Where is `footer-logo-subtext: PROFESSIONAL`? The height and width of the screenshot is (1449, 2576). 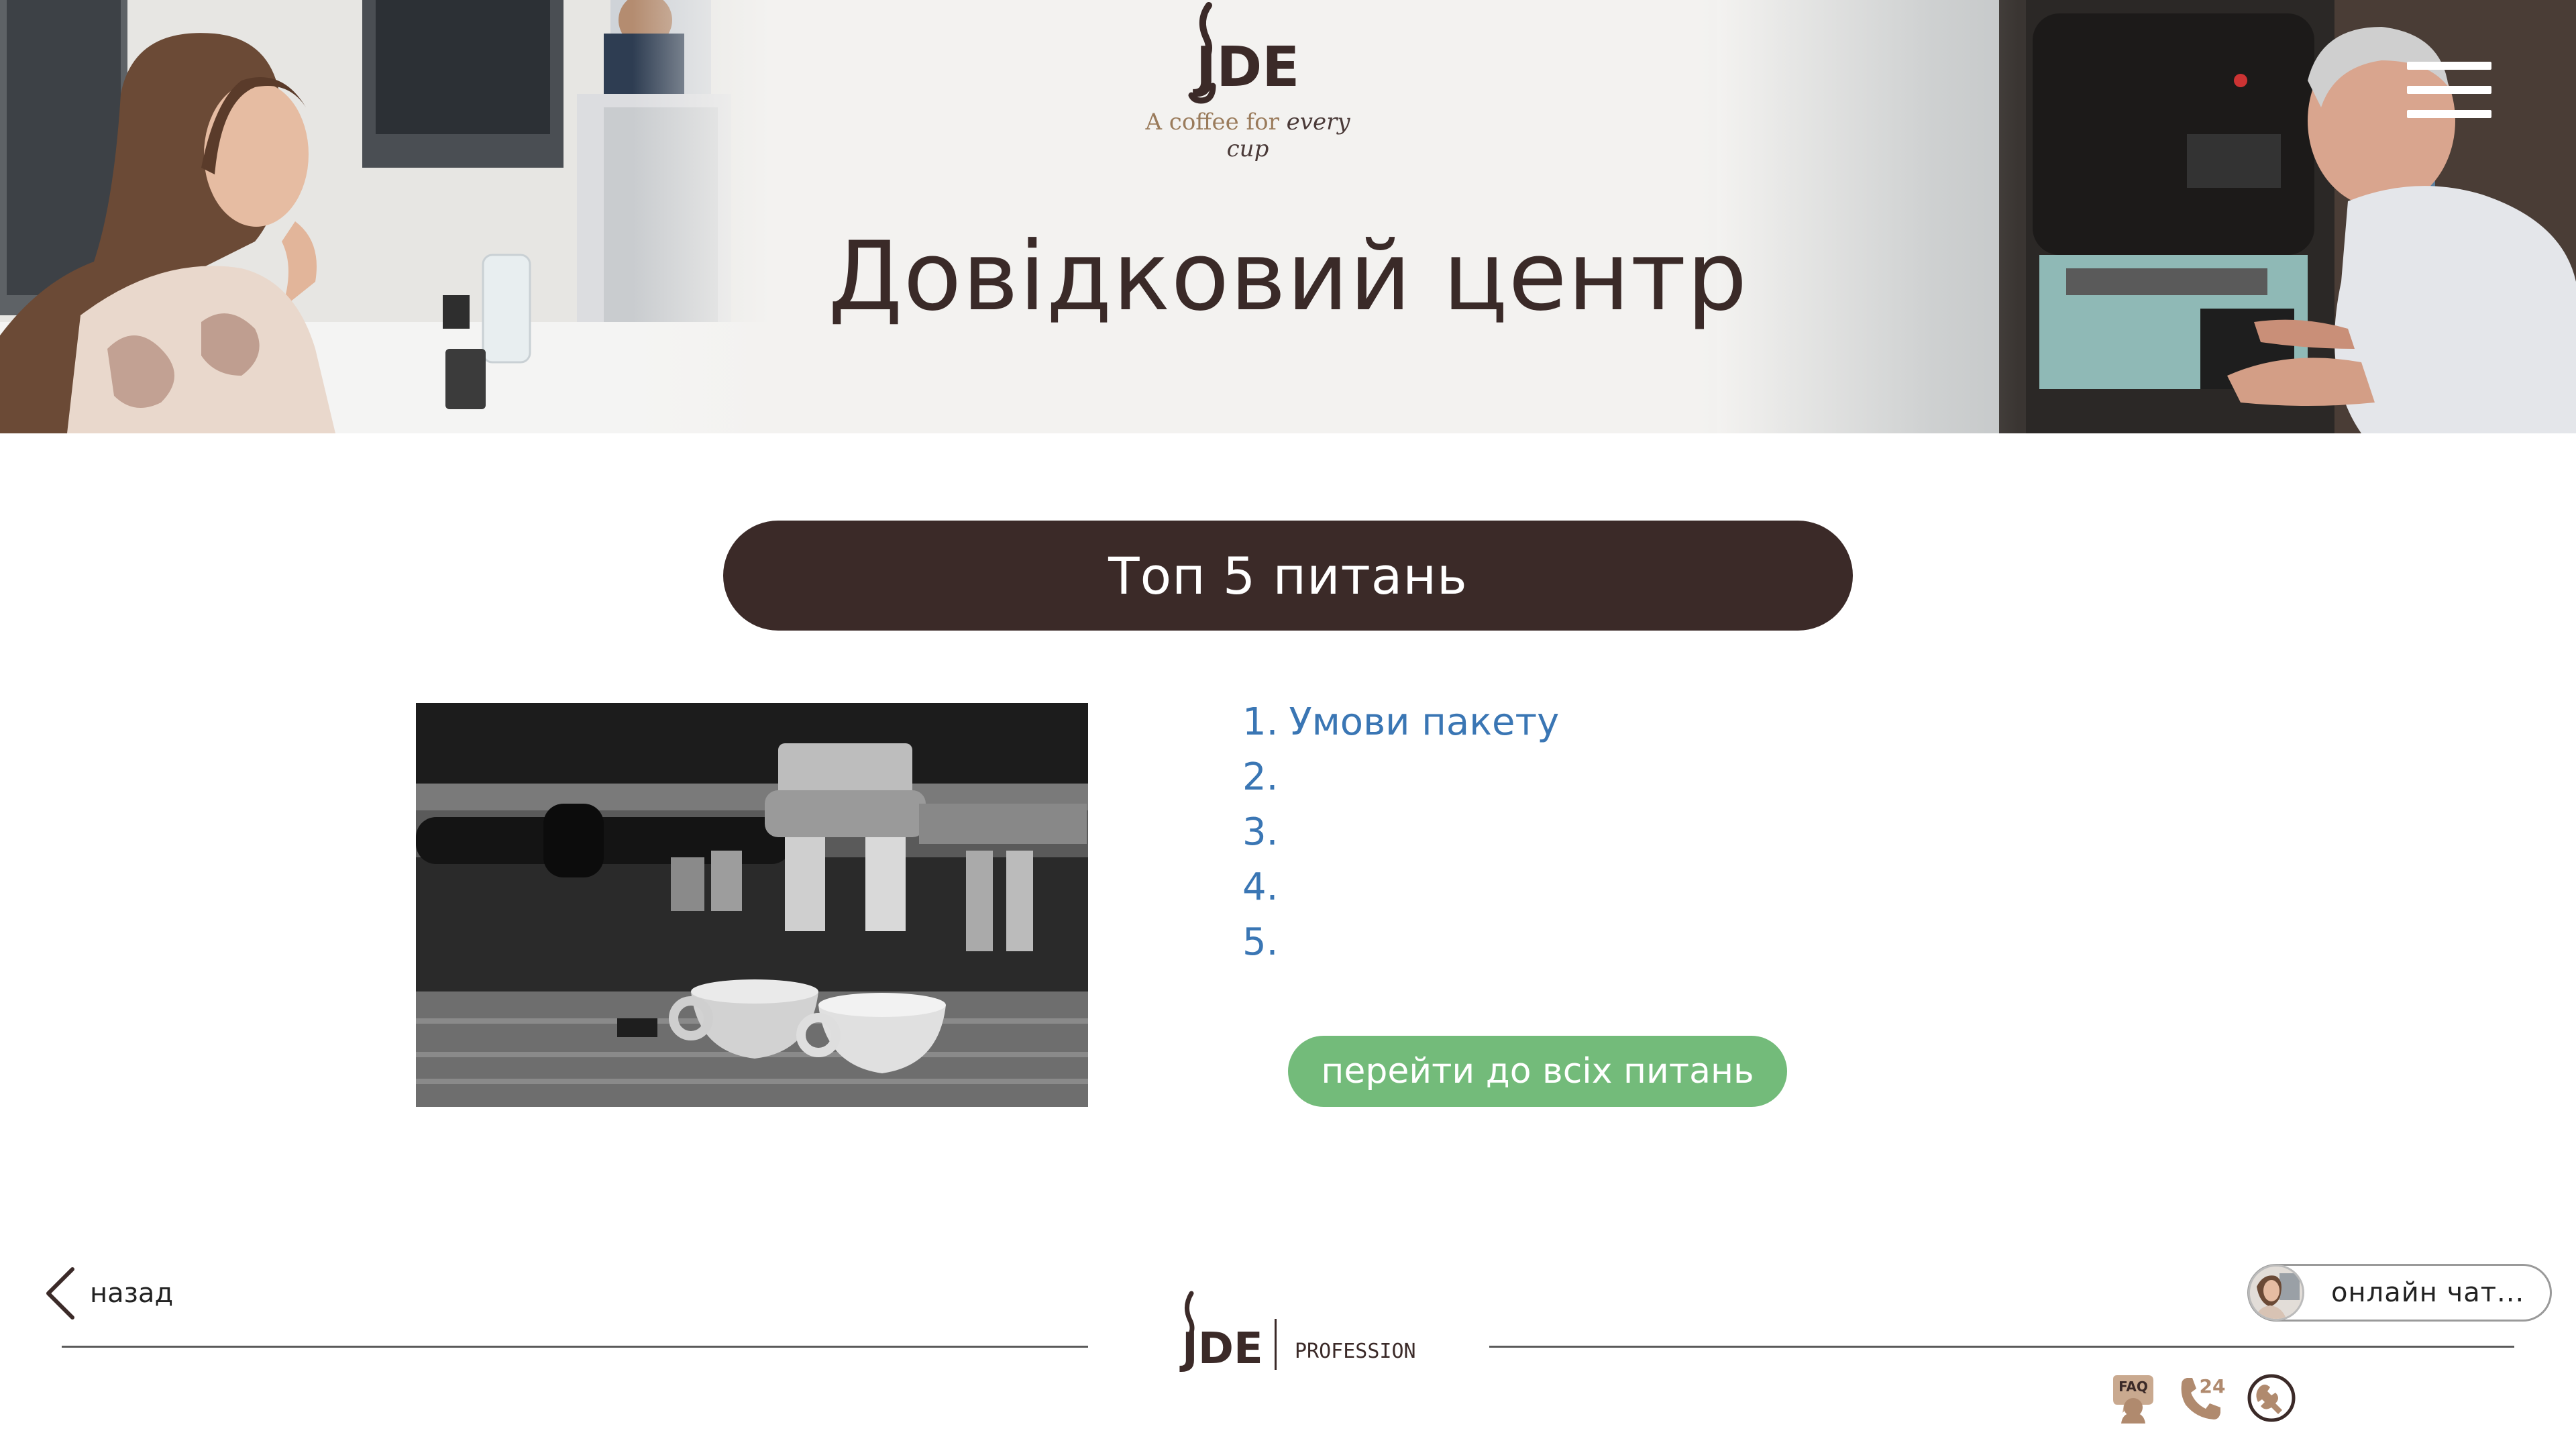
footer-logo-subtext: PROFESSIONAL is located at coordinates (1355, 1351).